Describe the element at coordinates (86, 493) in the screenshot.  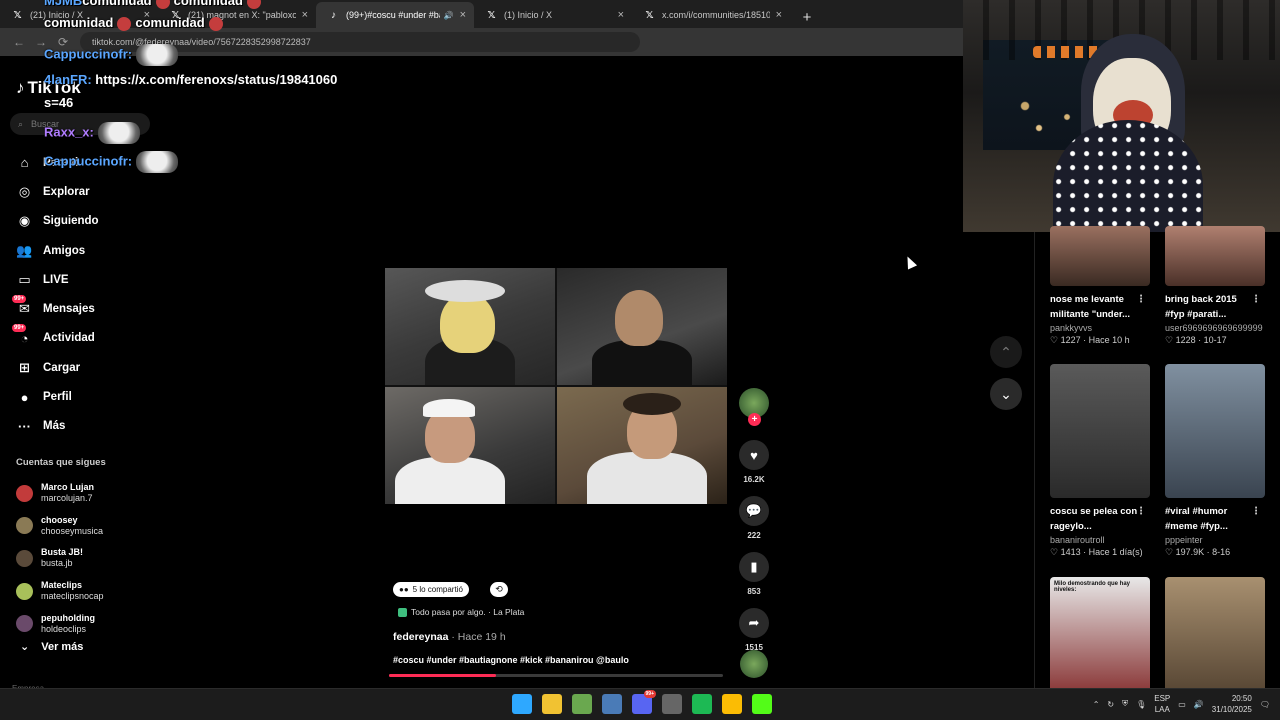
I see `followed-account: Marco Lujan marcolujan.7` at that location.